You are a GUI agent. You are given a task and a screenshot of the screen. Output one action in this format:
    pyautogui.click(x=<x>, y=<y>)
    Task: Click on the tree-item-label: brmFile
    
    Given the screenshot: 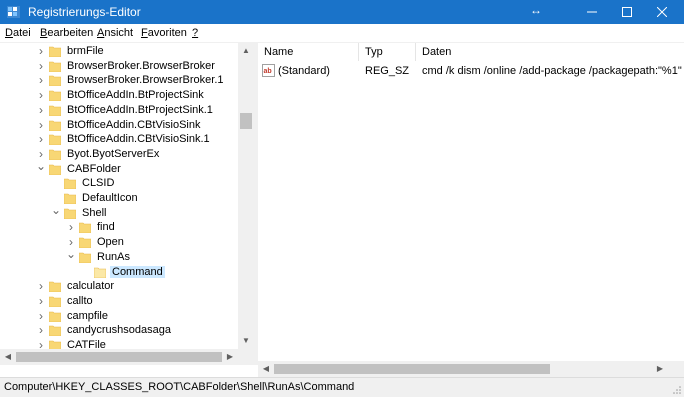 What is the action you would take?
    pyautogui.click(x=85, y=51)
    